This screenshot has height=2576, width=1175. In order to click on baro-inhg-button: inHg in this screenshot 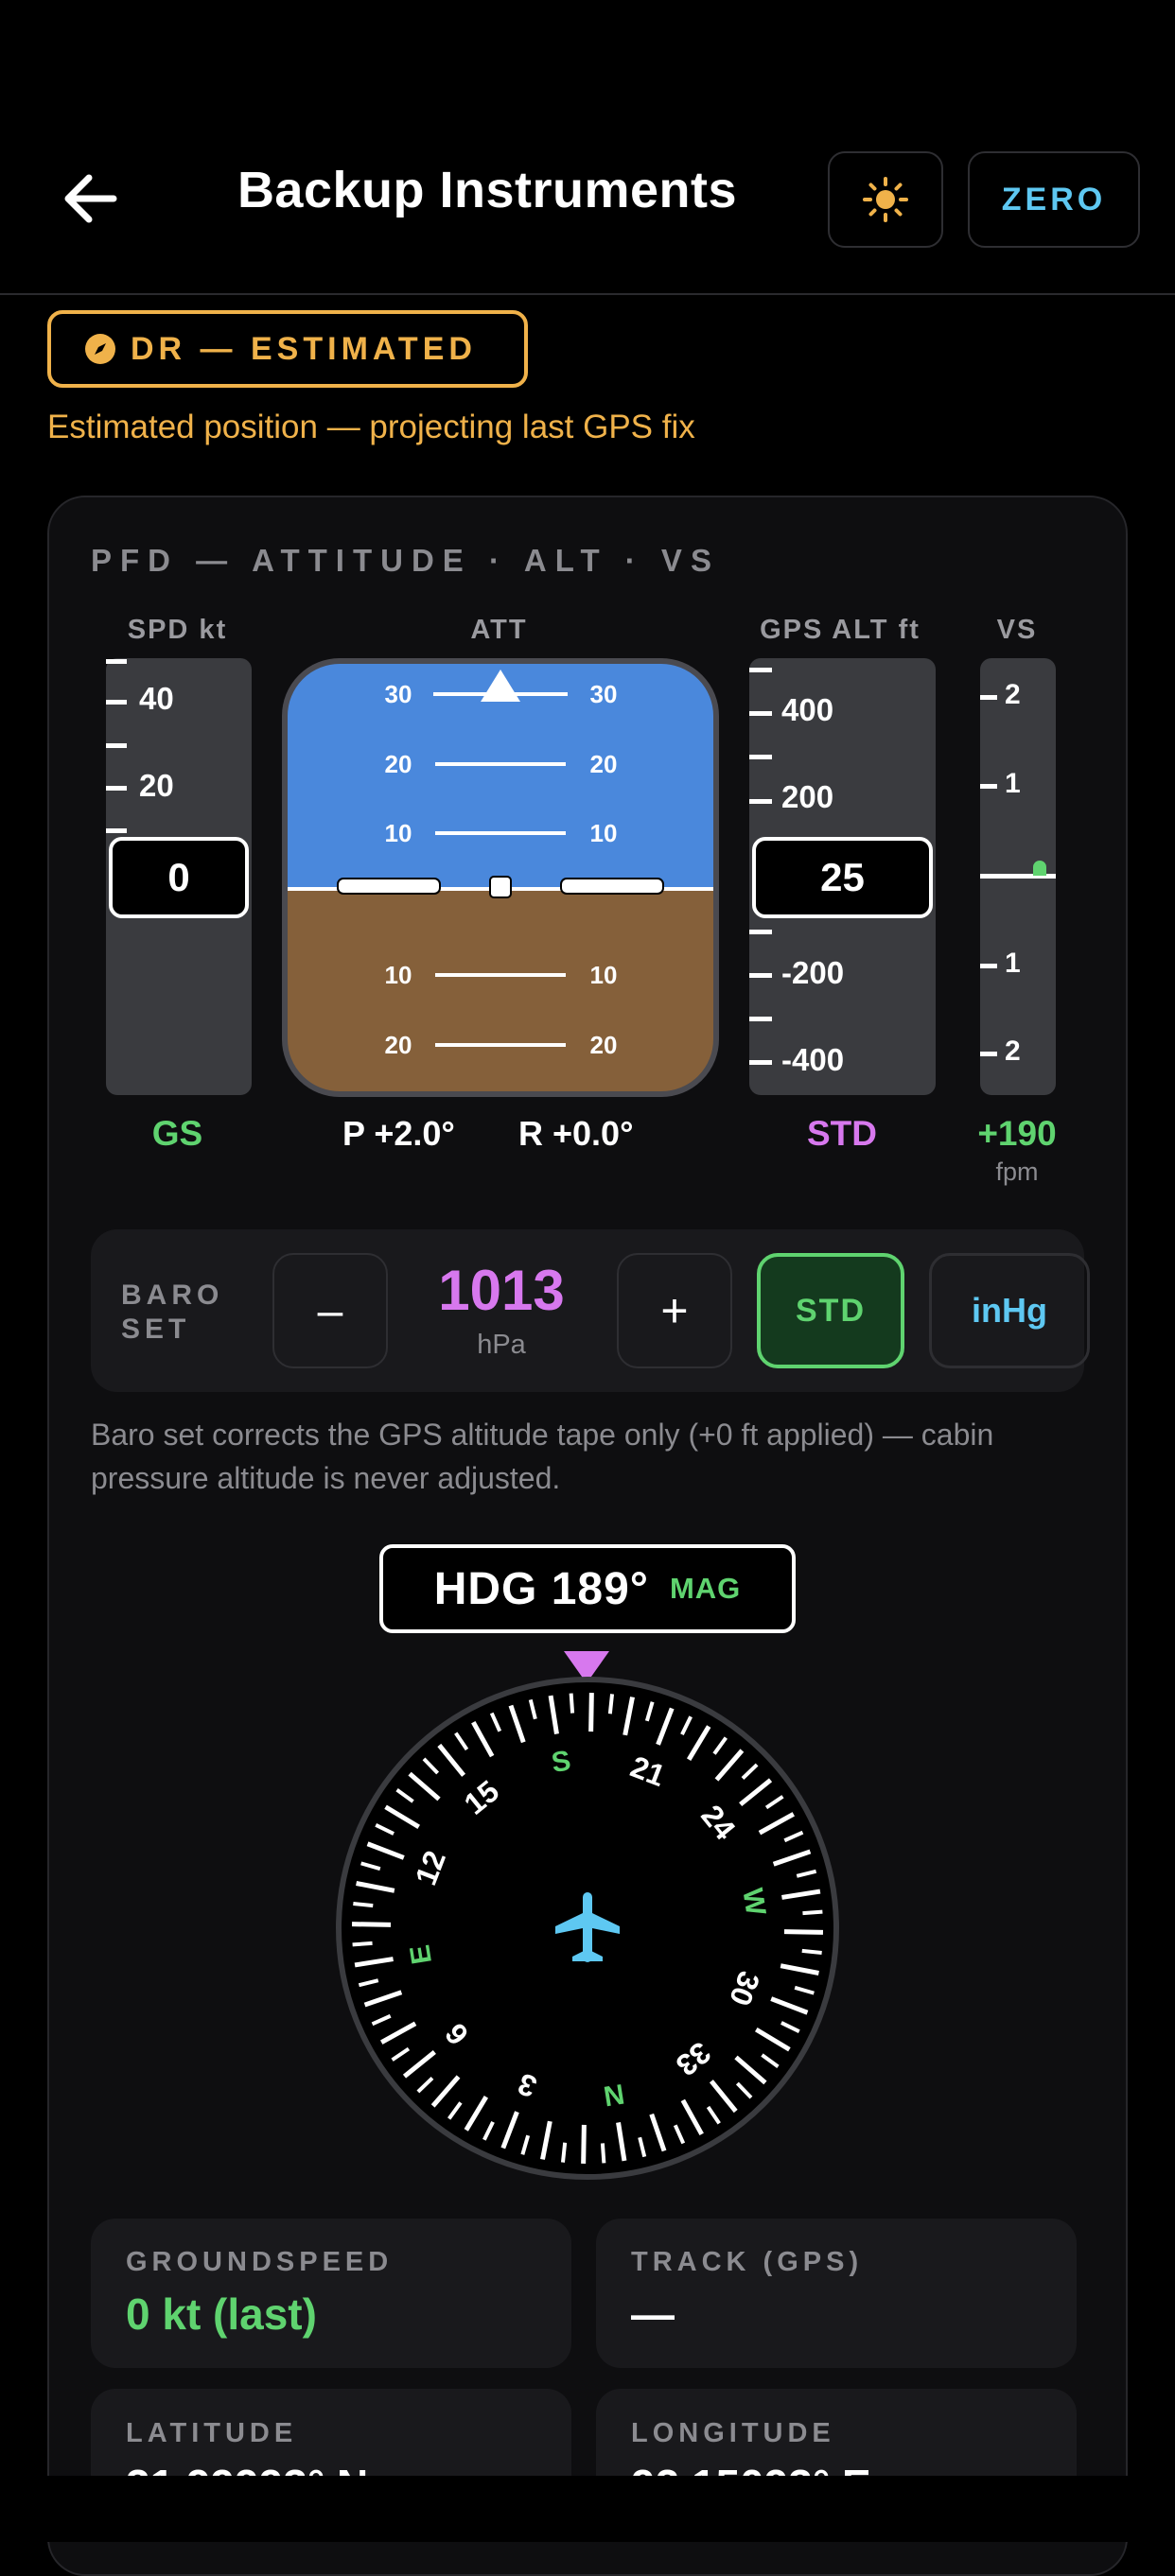, I will do `click(1009, 1310)`.